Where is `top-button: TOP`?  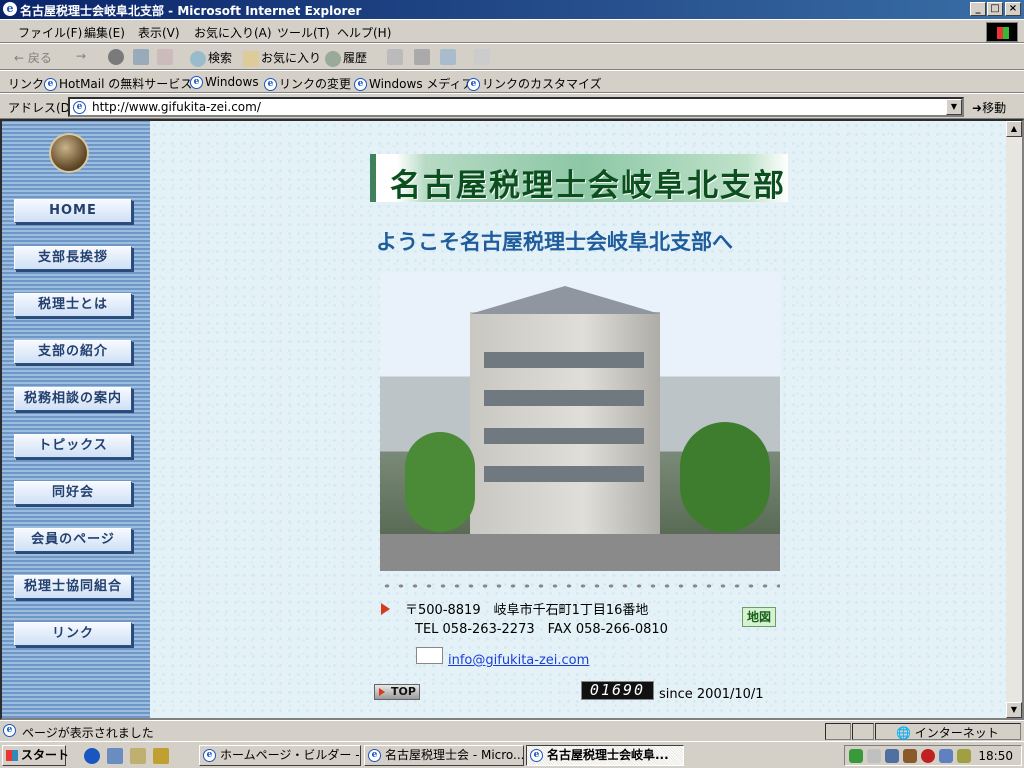
top-button: TOP is located at coordinates (397, 692).